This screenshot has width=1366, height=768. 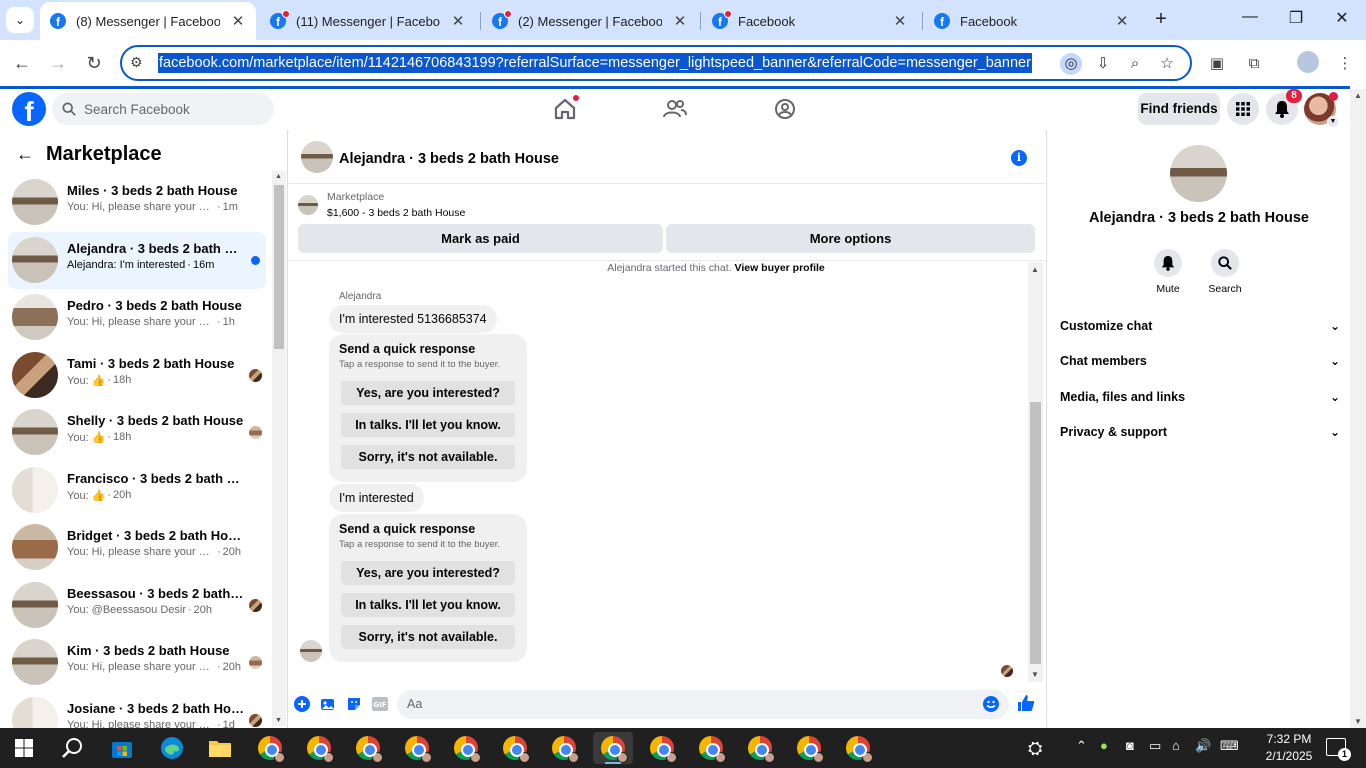 I want to click on listing-small-thumbnail, so click(x=308, y=205).